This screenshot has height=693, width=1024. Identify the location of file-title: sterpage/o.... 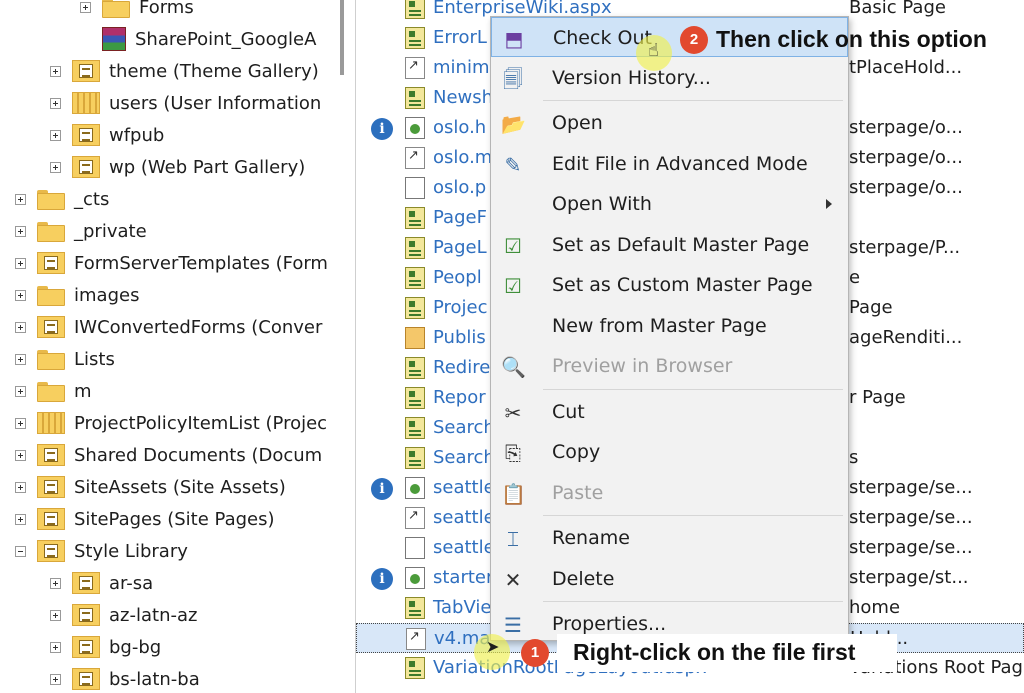
(906, 157).